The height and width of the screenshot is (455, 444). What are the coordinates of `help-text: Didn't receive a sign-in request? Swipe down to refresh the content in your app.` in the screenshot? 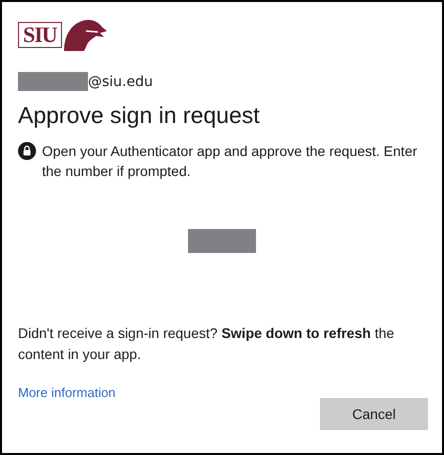 It's located at (207, 344).